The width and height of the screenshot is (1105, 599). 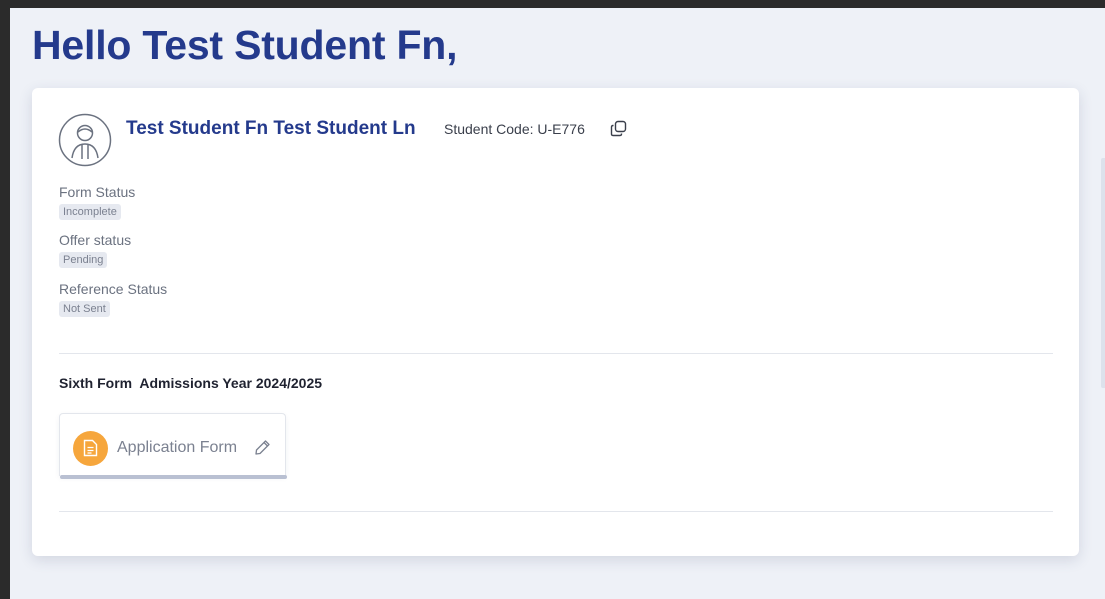 I want to click on form-icon-badge, so click(x=90, y=448).